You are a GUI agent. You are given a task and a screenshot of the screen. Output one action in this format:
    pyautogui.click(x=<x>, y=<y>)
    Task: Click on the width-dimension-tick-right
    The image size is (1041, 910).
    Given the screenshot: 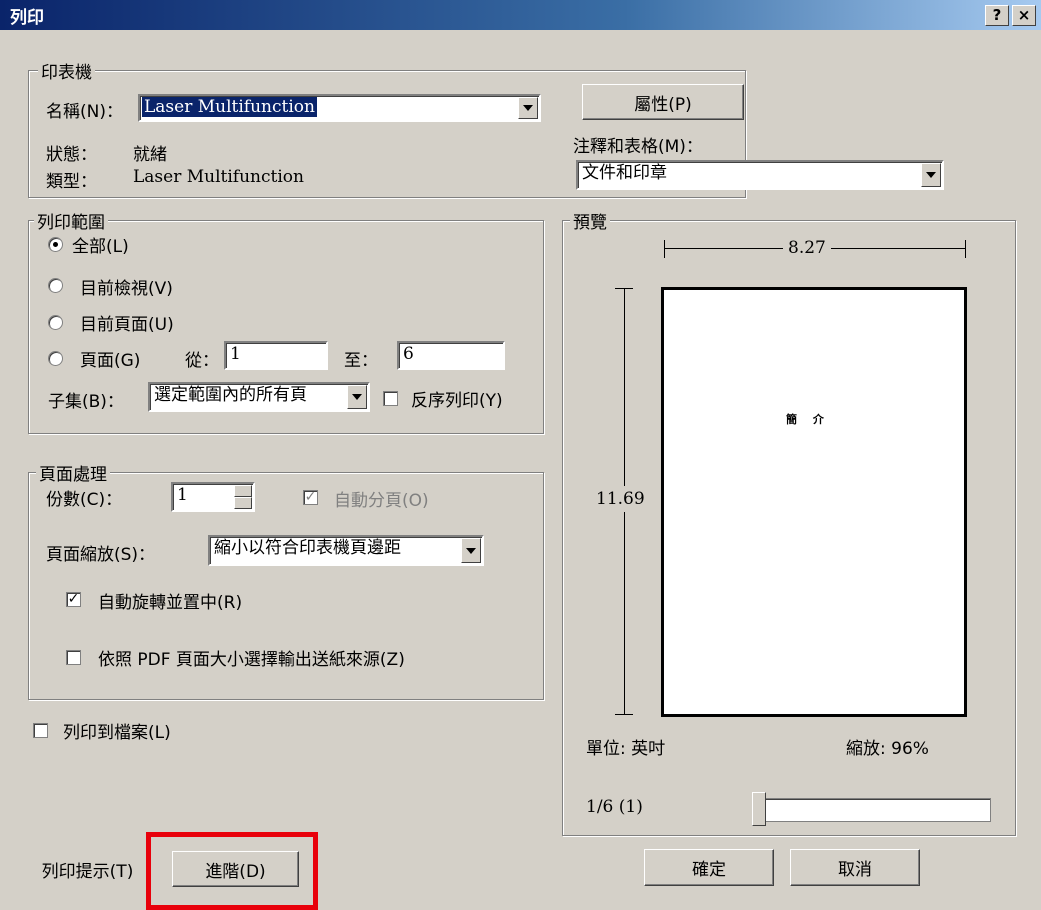 What is the action you would take?
    pyautogui.click(x=965, y=249)
    